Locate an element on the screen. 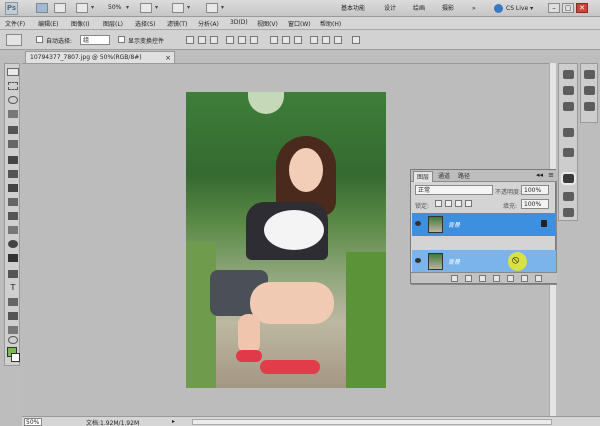  maximize-button: ▢ is located at coordinates (568, 8).